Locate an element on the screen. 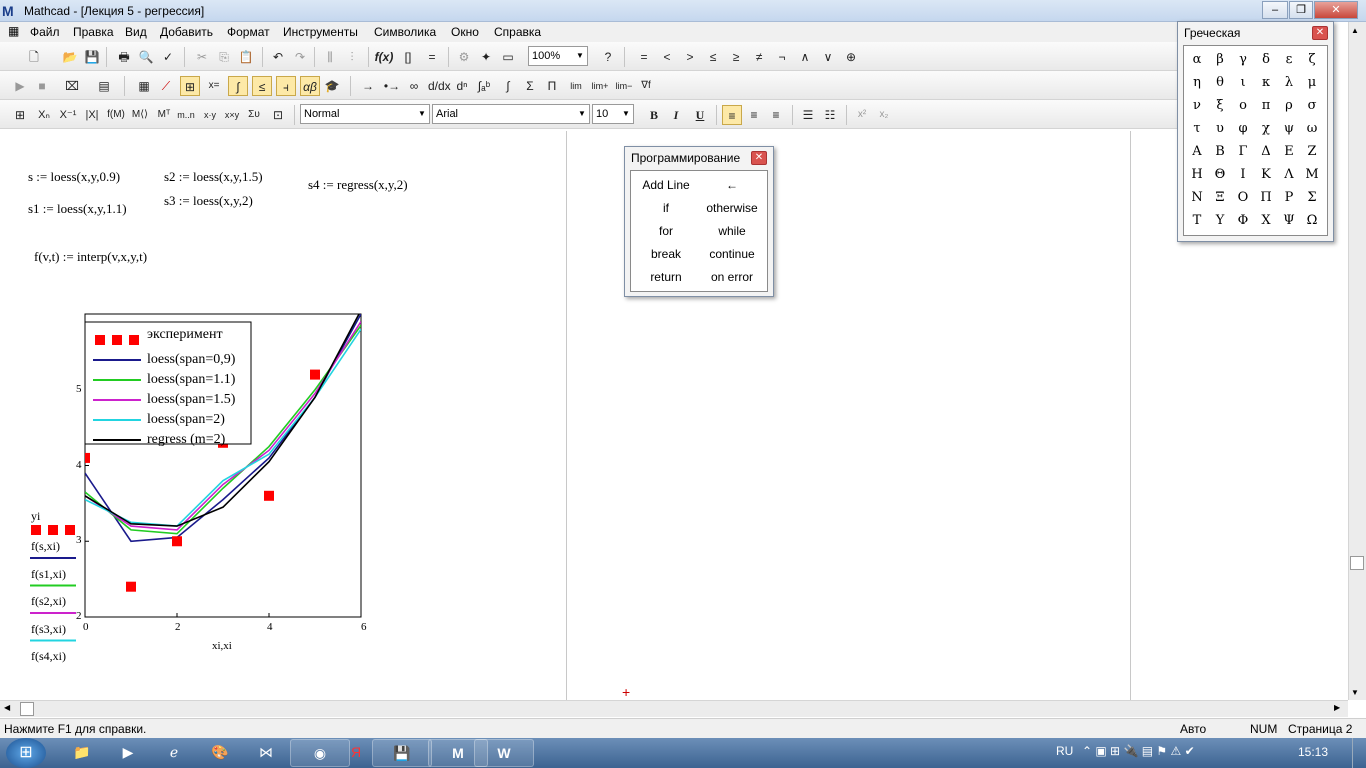 The height and width of the screenshot is (768, 1366). operator-button-6: ¬ is located at coordinates (782, 57).